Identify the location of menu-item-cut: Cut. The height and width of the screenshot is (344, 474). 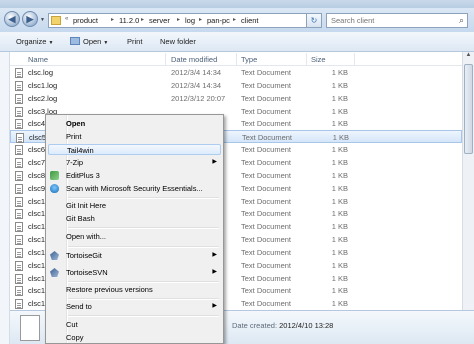
(134, 324).